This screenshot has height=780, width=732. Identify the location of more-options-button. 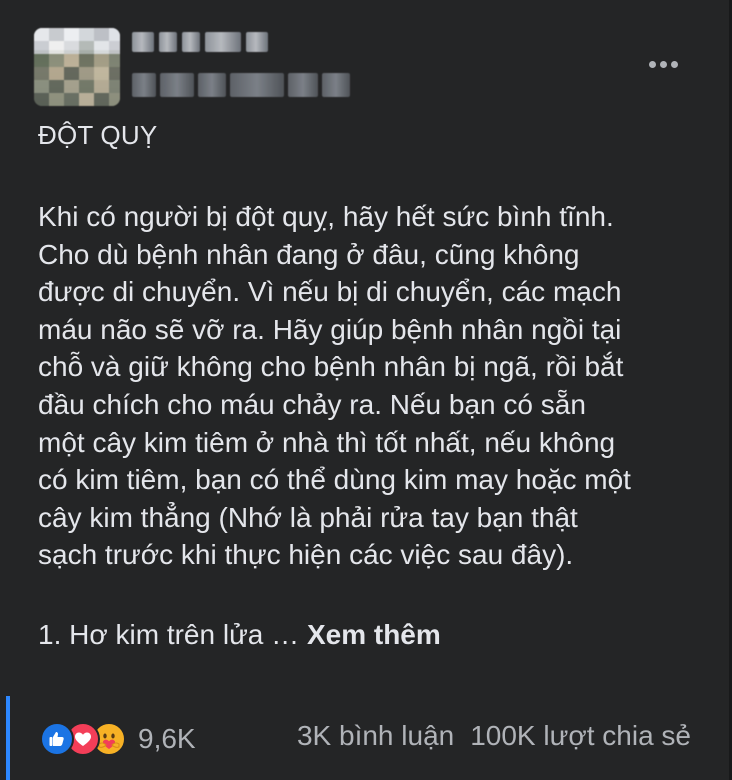
(663, 64).